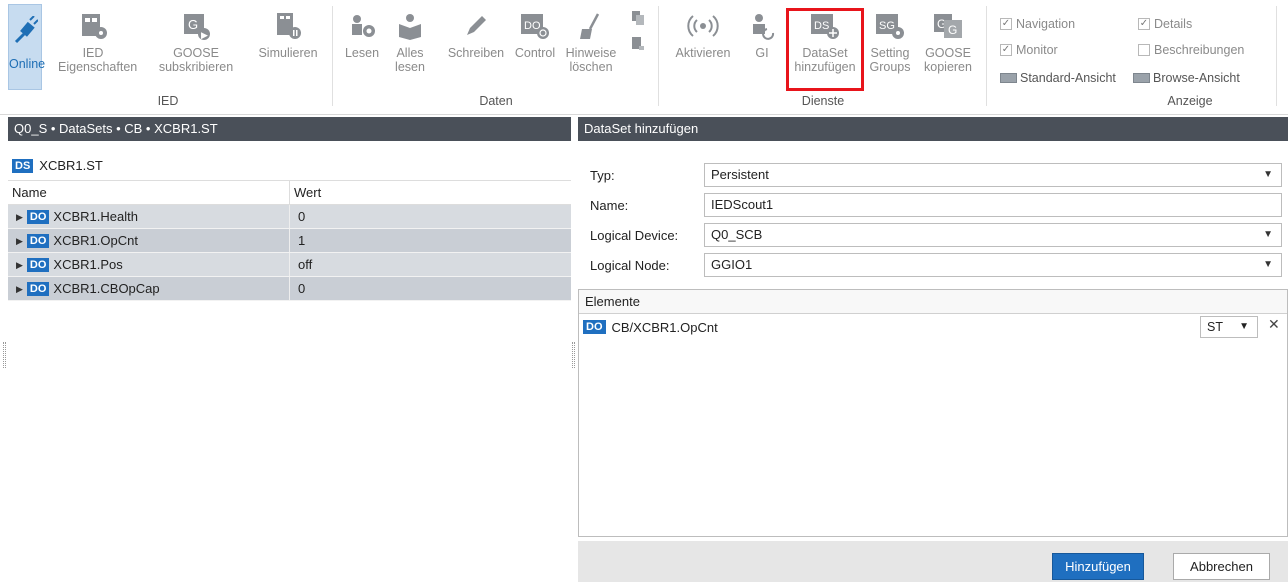 The width and height of the screenshot is (1288, 582). I want to click on goose-subscribe-icon: G ▶, so click(196, 26).